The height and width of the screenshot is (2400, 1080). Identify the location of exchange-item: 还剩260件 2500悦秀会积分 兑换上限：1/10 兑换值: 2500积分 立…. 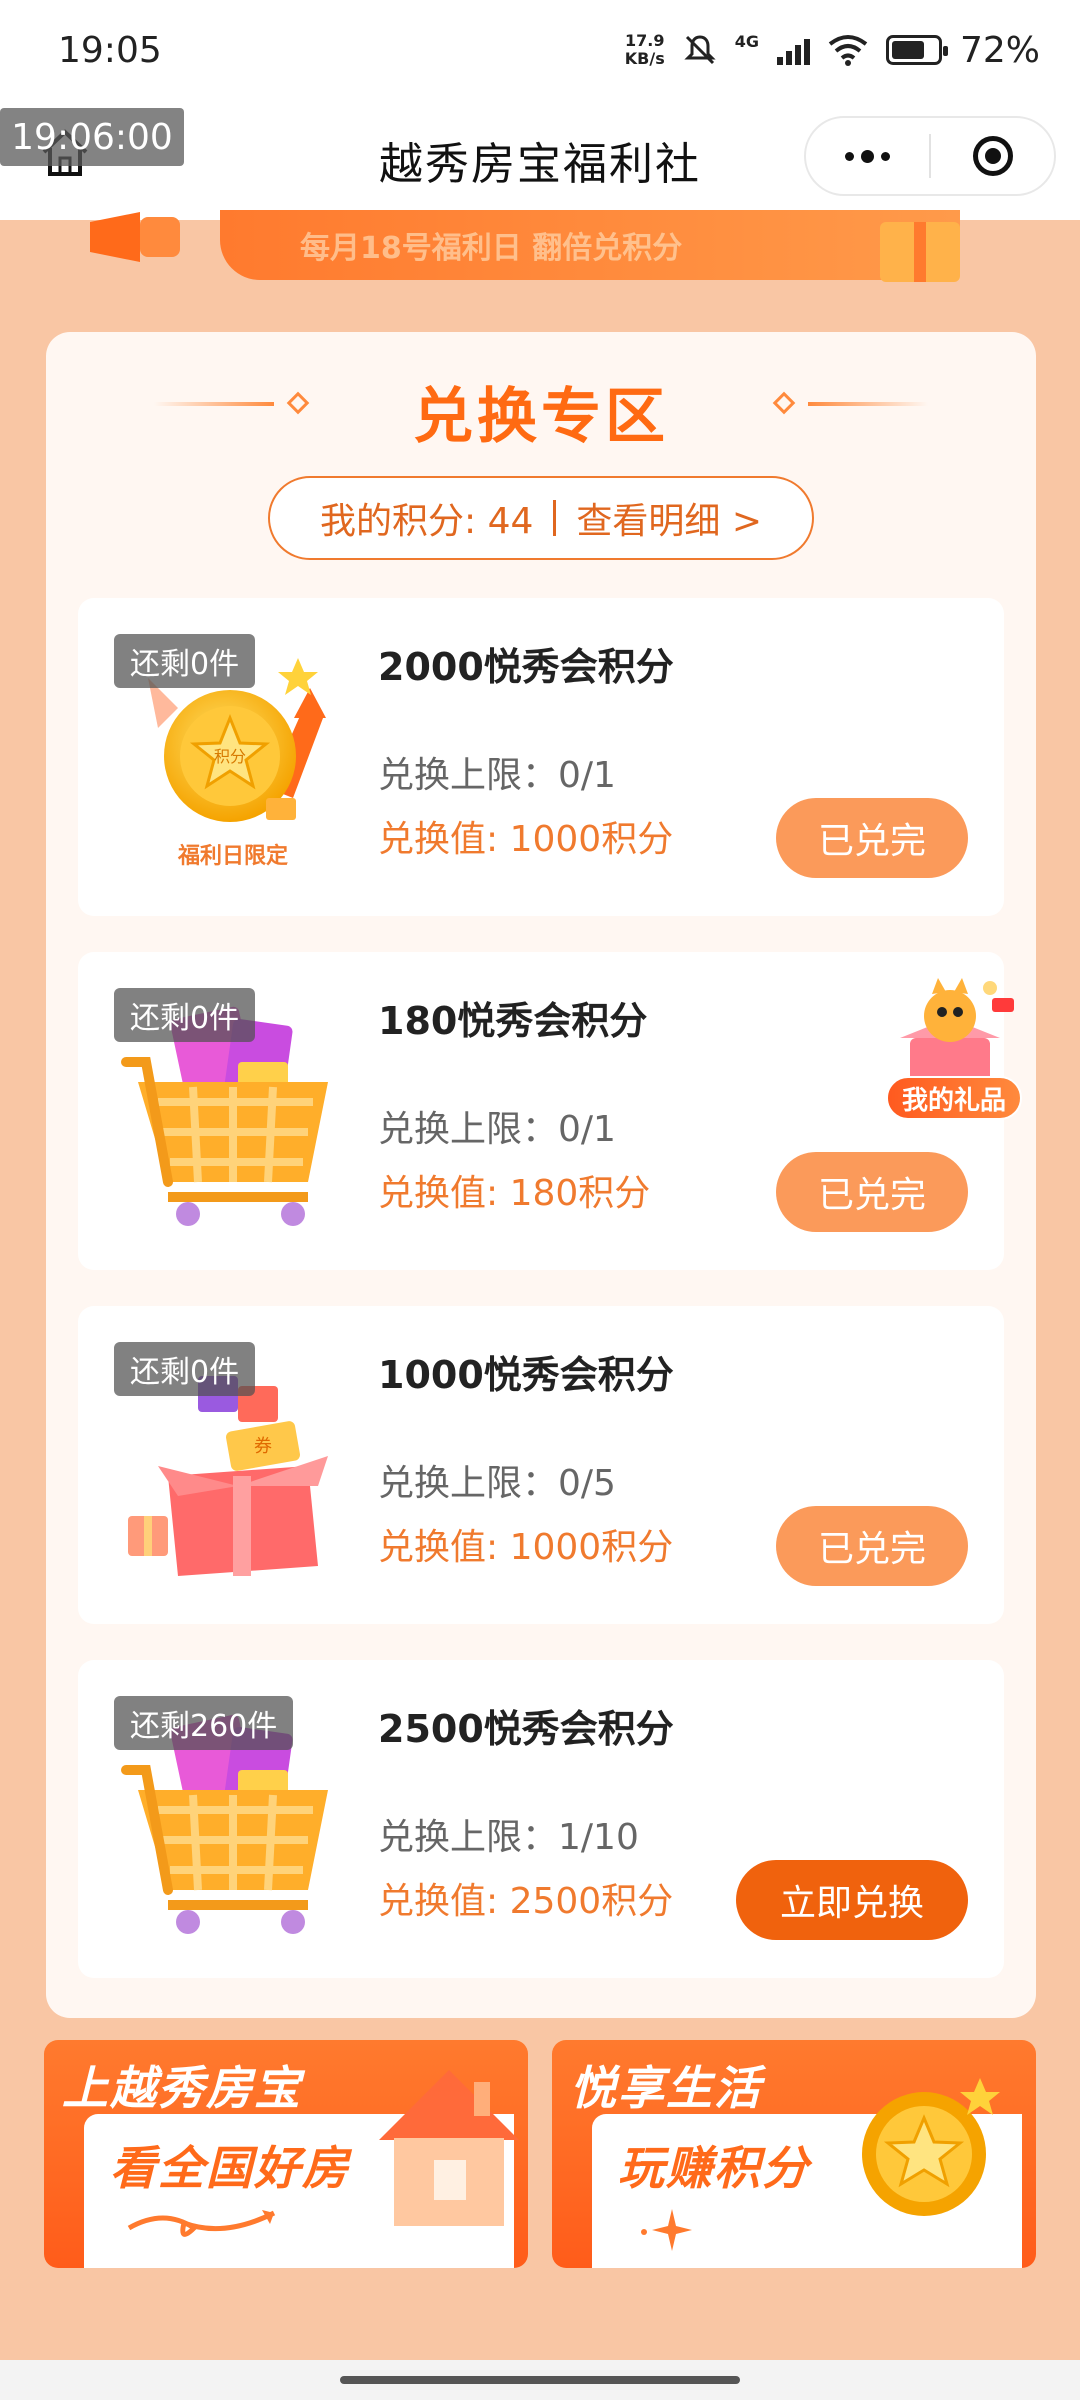
(541, 1819).